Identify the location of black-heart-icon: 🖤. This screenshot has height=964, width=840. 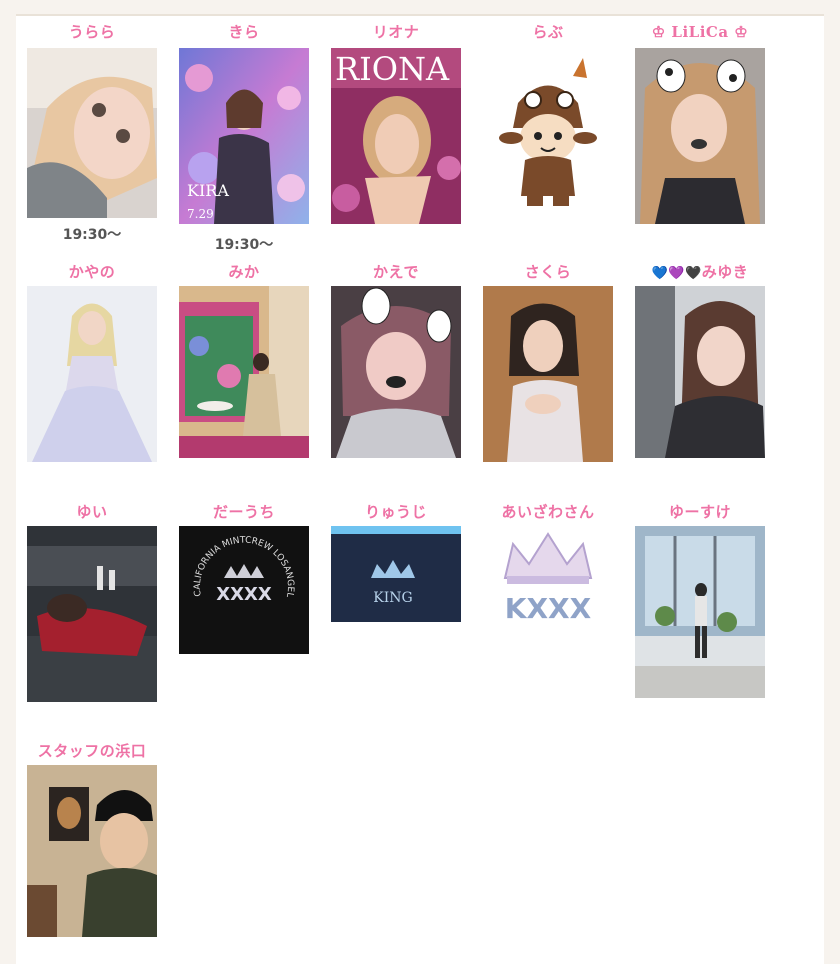
(693, 273).